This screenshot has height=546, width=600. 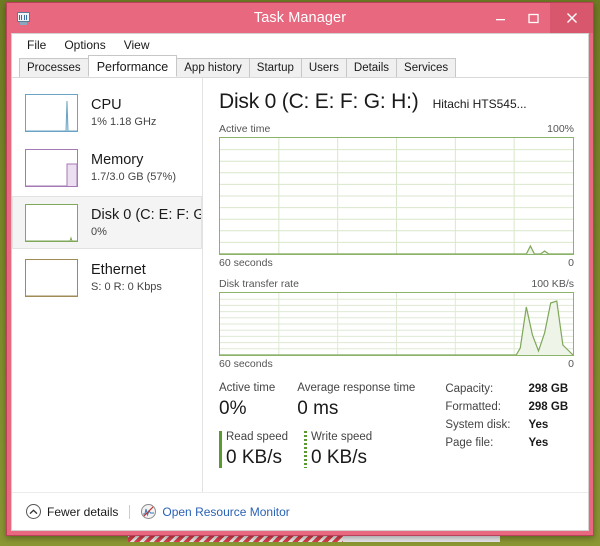 I want to click on response-time-stat: Average response time 0 ms, so click(x=356, y=401).